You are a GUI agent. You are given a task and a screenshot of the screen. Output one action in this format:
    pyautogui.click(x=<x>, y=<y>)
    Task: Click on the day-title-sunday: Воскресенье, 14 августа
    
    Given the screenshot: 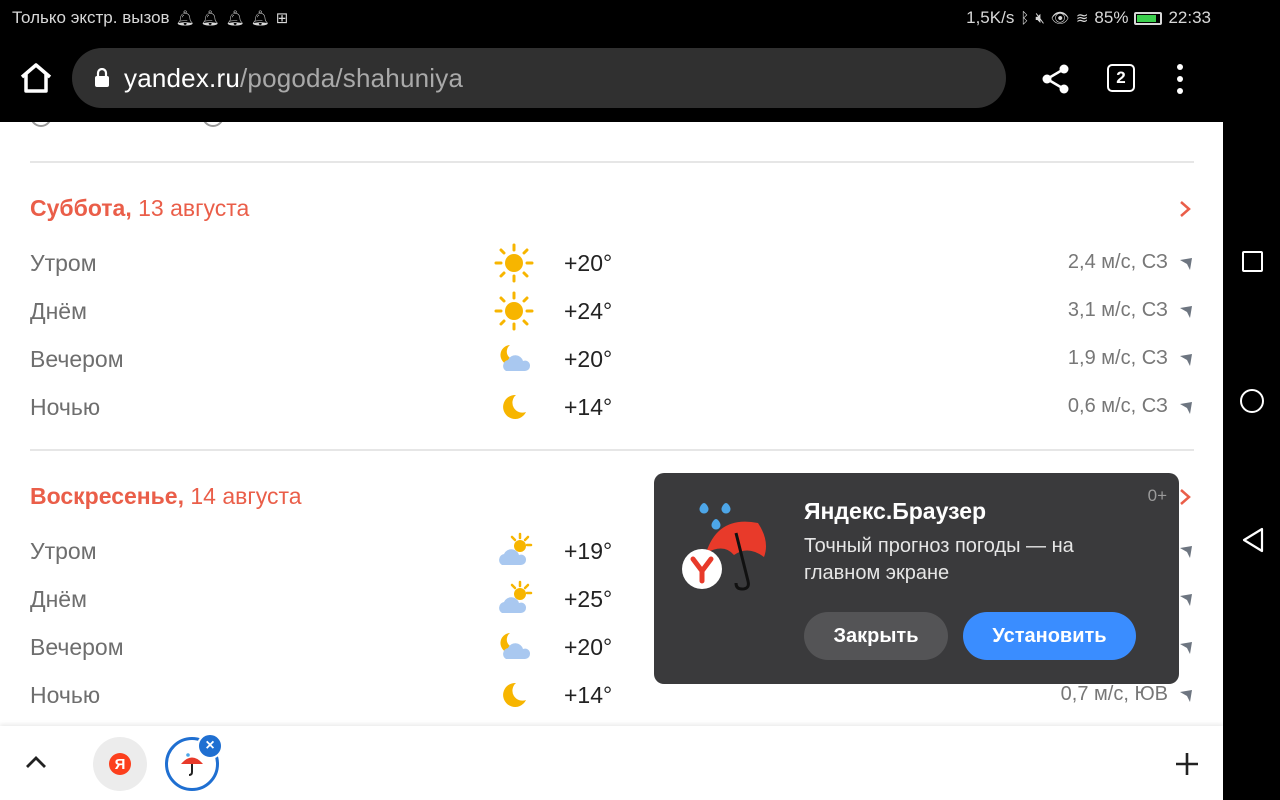 What is the action you would take?
    pyautogui.click(x=166, y=496)
    